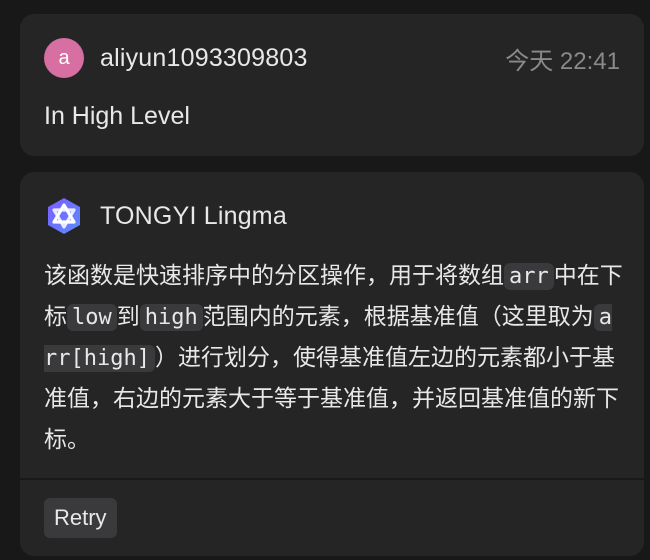  Describe the element at coordinates (332, 58) in the screenshot. I see `user-message-header: a aliyun1093309803 今天 22:41` at that location.